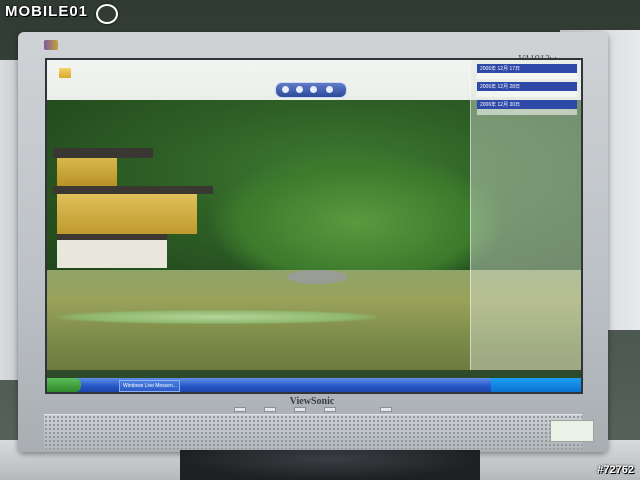 The height and width of the screenshot is (480, 640). What do you see at coordinates (217, 317) in the screenshot?
I see `wallpaper-lily-pads` at bounding box center [217, 317].